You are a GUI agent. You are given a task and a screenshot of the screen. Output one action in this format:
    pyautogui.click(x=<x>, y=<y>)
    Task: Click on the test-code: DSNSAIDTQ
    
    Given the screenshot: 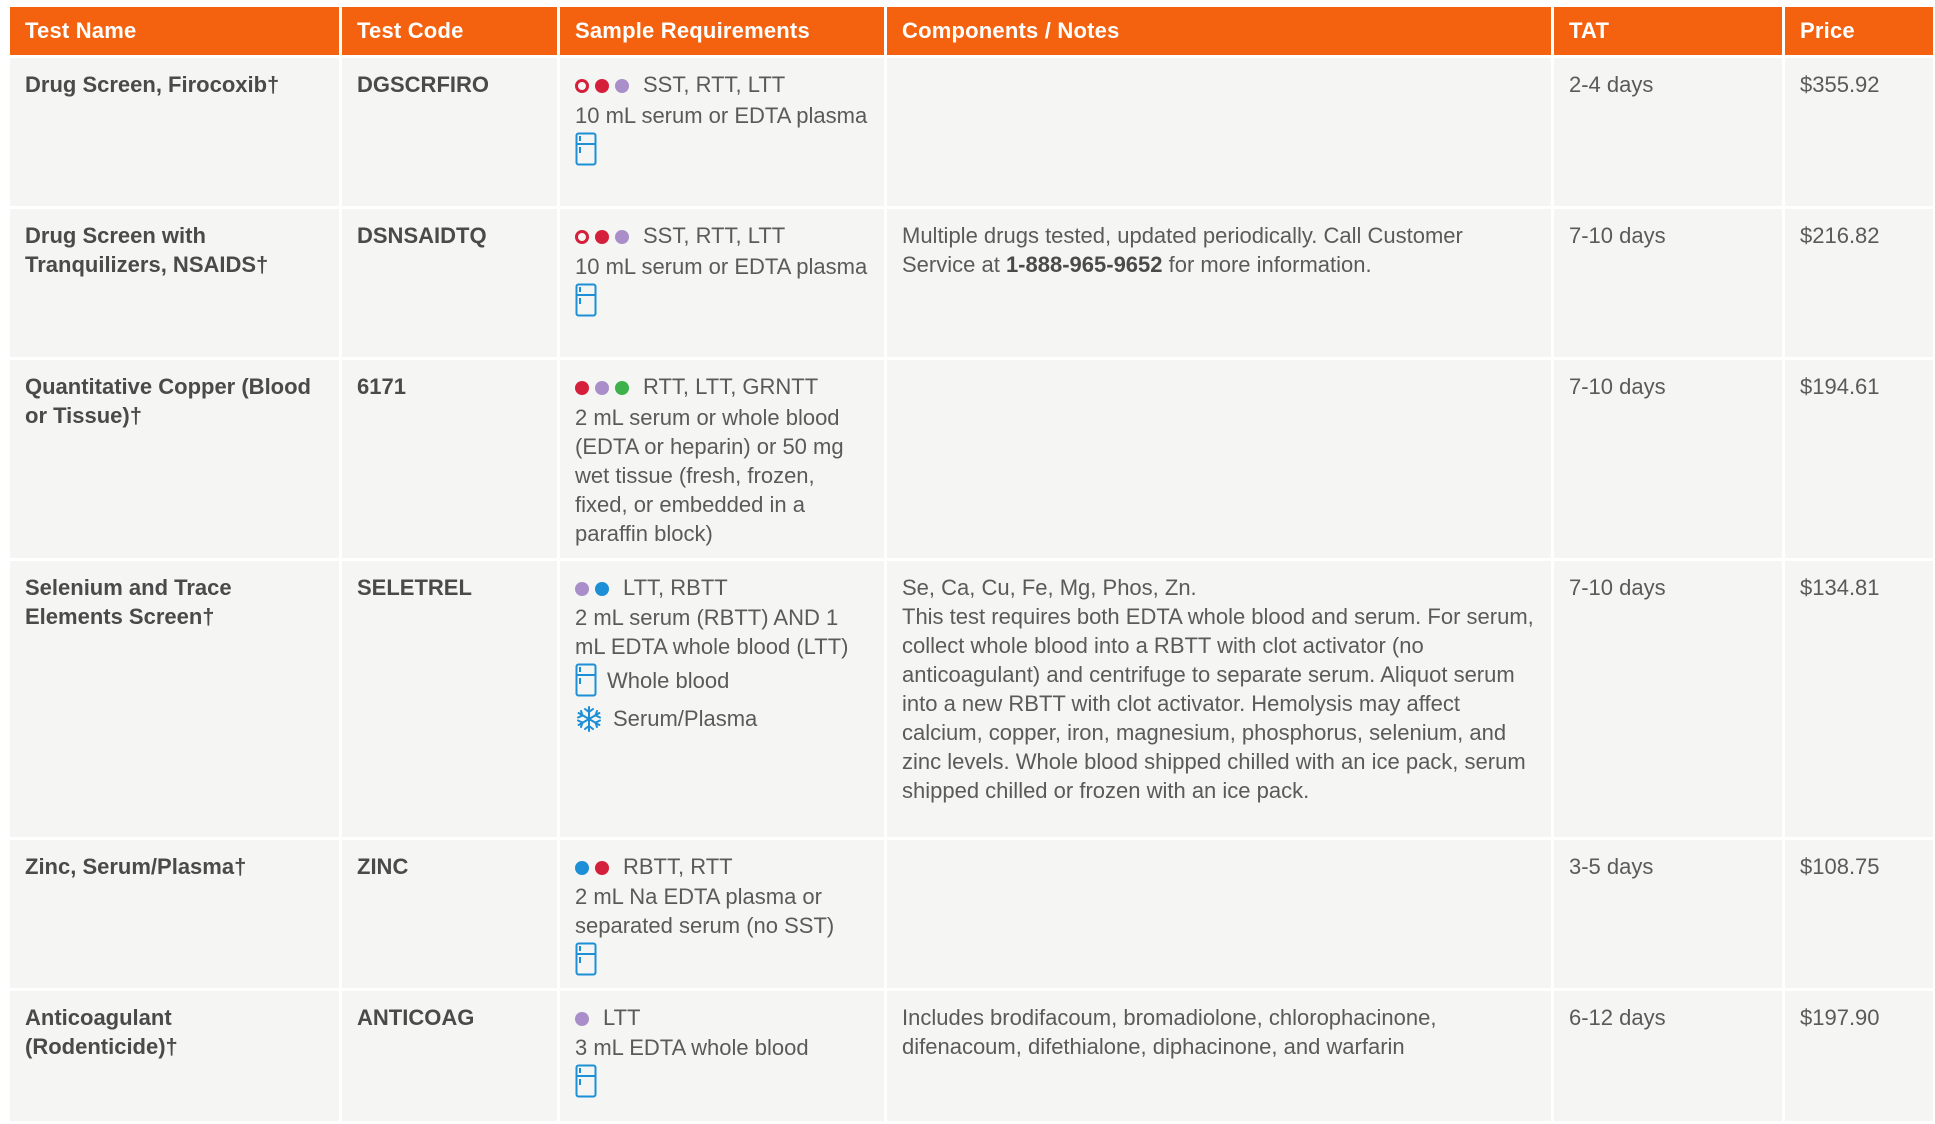 What is the action you would take?
    pyautogui.click(x=449, y=283)
    